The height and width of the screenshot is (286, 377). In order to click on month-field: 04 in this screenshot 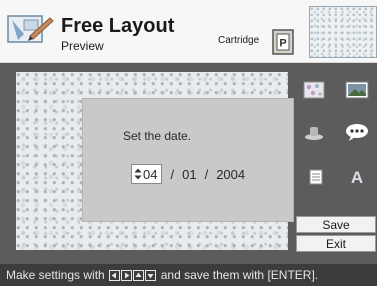, I will do `click(147, 174)`.